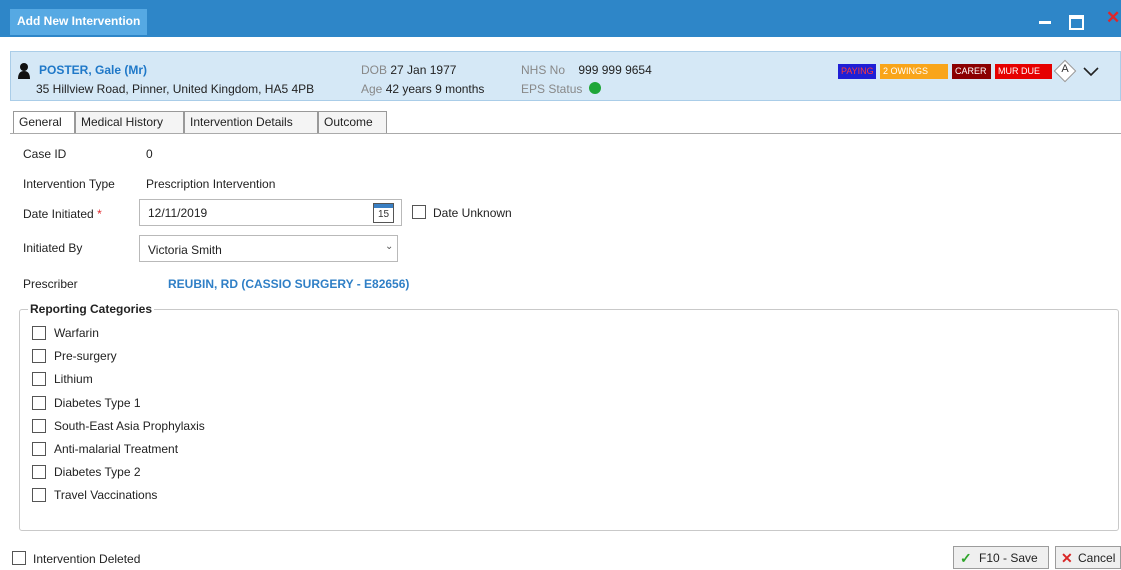 The width and height of the screenshot is (1121, 570). What do you see at coordinates (85, 356) in the screenshot?
I see `category-label: Pre-surgery` at bounding box center [85, 356].